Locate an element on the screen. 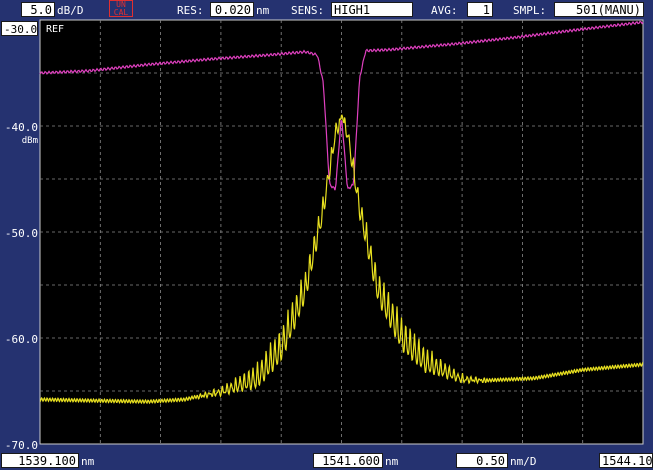 The image size is (653, 470). y-tick-label: -60.0 is located at coordinates (21, 339).